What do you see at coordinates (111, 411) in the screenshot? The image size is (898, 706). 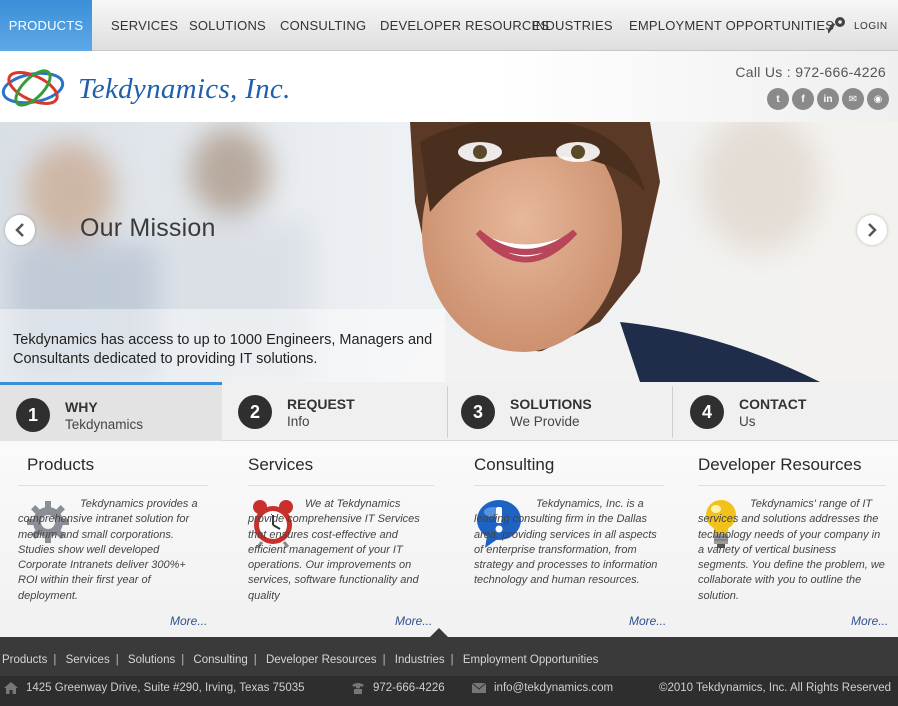 I see `step-why: 1 WHY Tekdynamics` at bounding box center [111, 411].